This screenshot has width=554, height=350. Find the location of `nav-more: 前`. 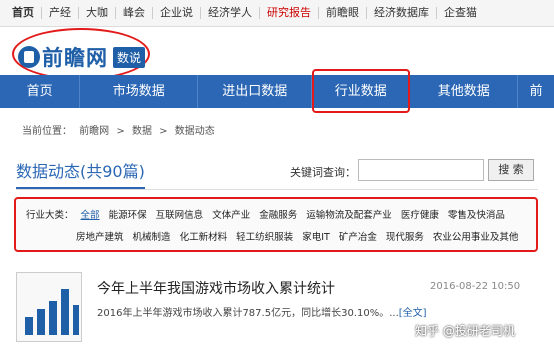

nav-more: 前 is located at coordinates (536, 91).